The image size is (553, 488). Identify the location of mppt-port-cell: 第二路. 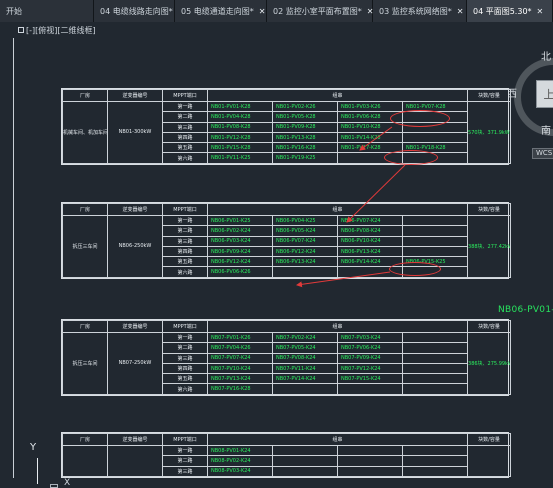
(185, 461).